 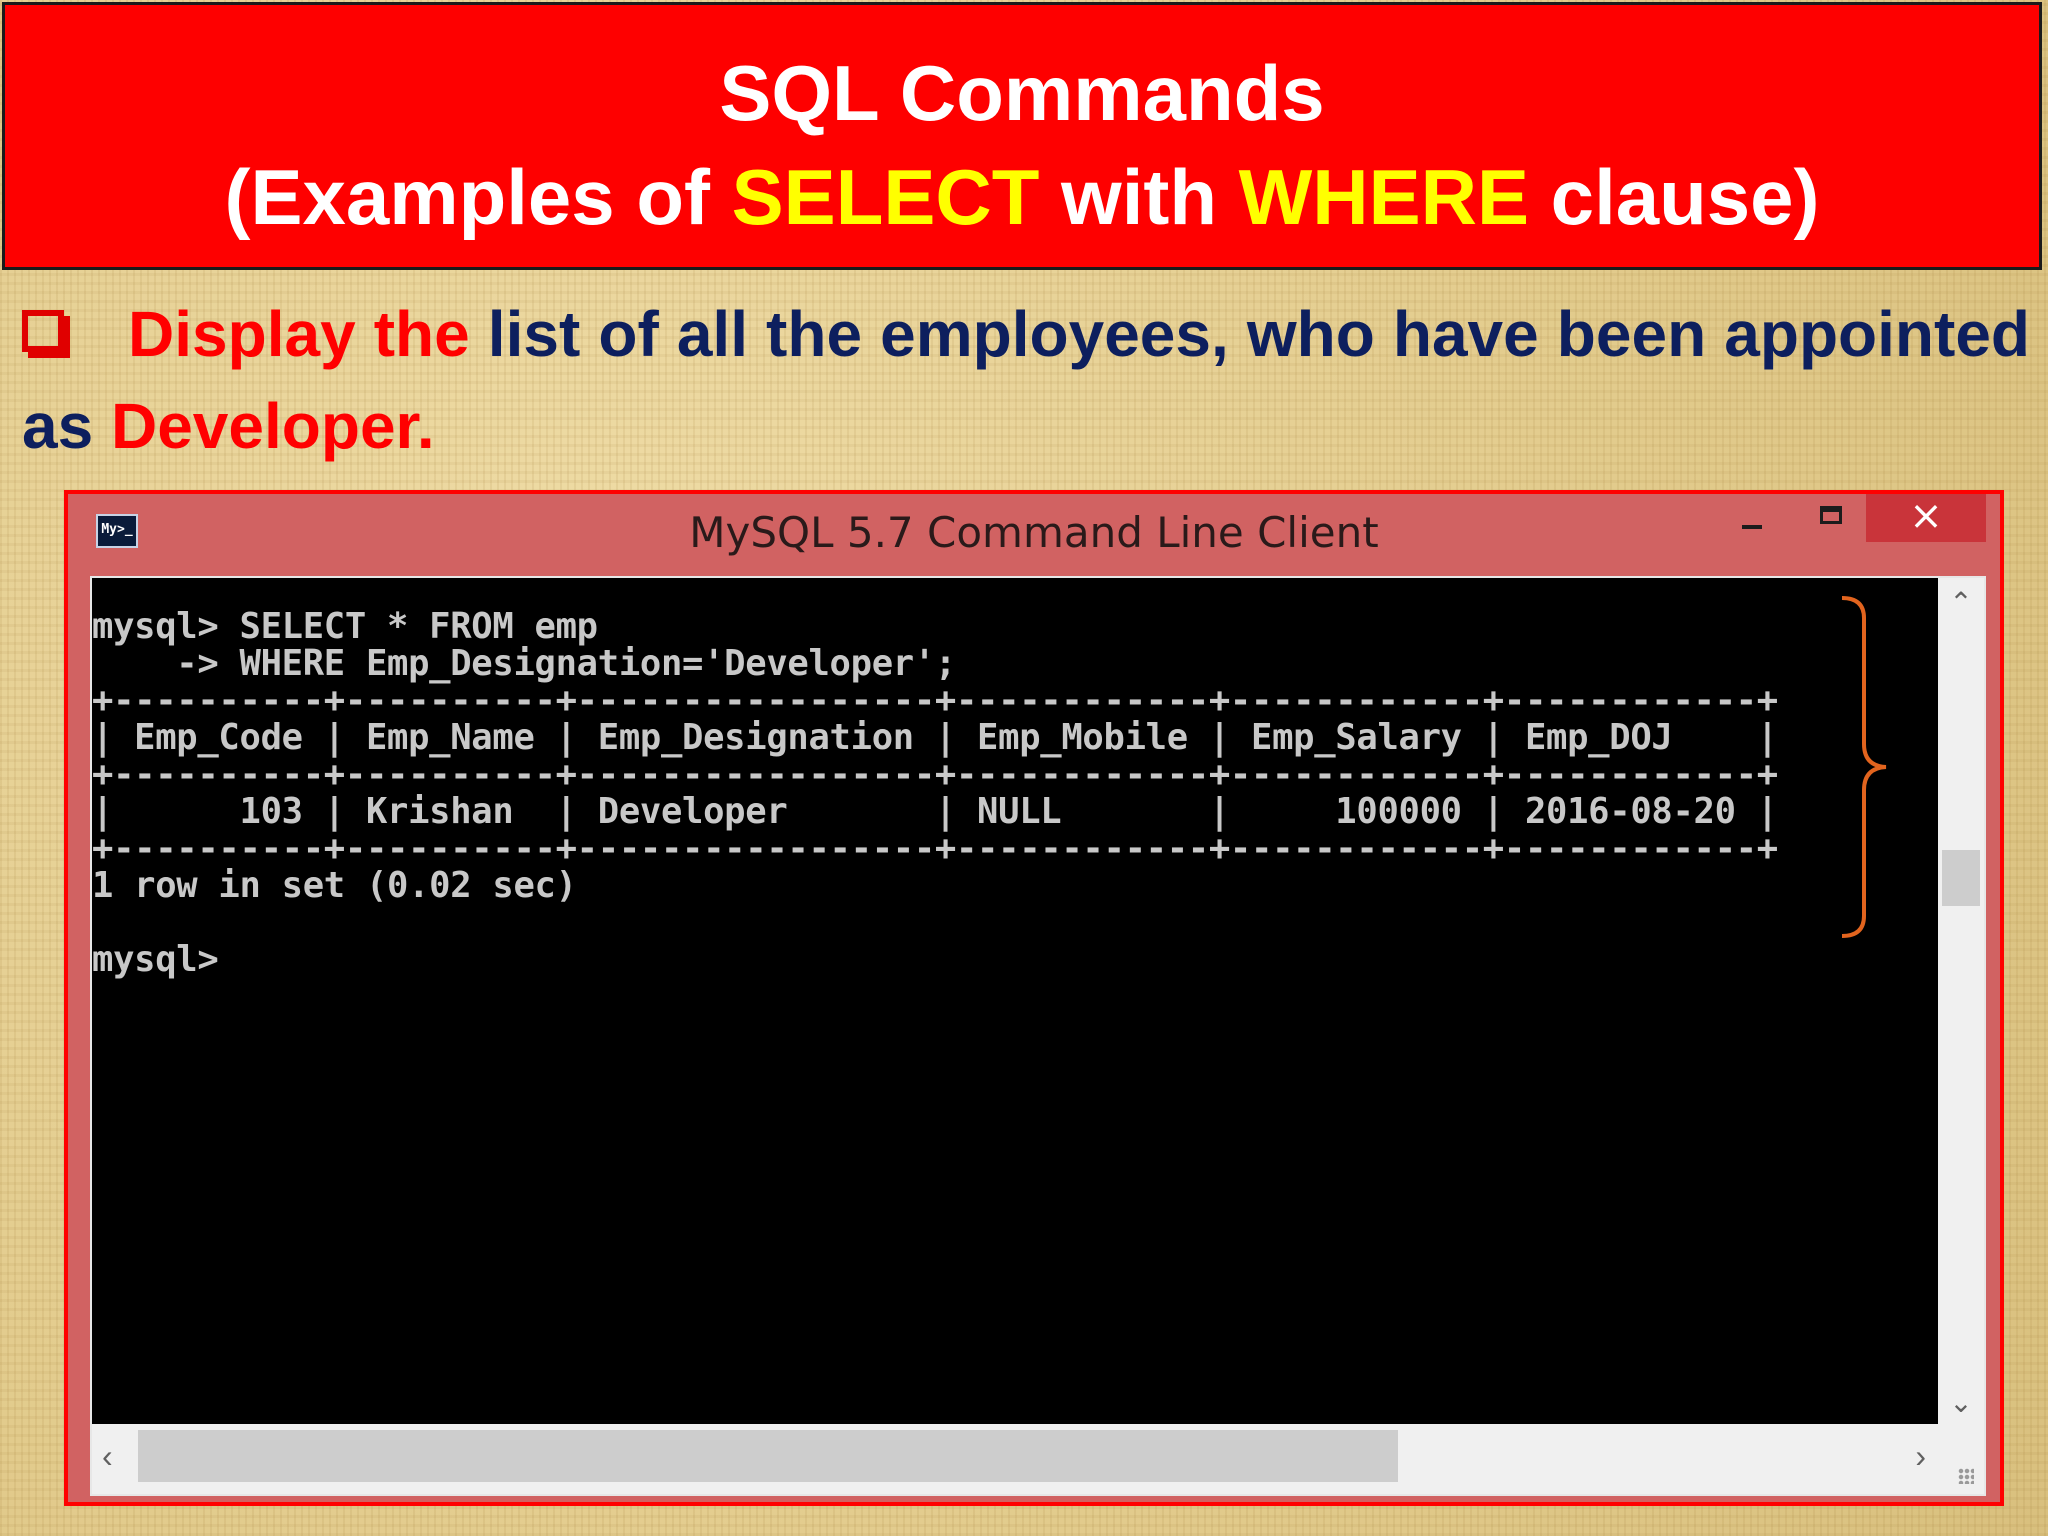 I want to click on bullet-red-text: Display the, so click(x=299, y=334).